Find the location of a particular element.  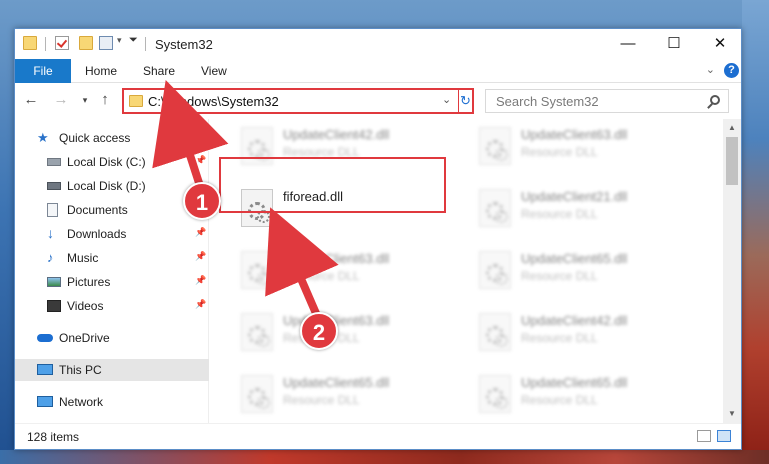

sidebar-item-onedrive: OneDrive is located at coordinates (112, 338).